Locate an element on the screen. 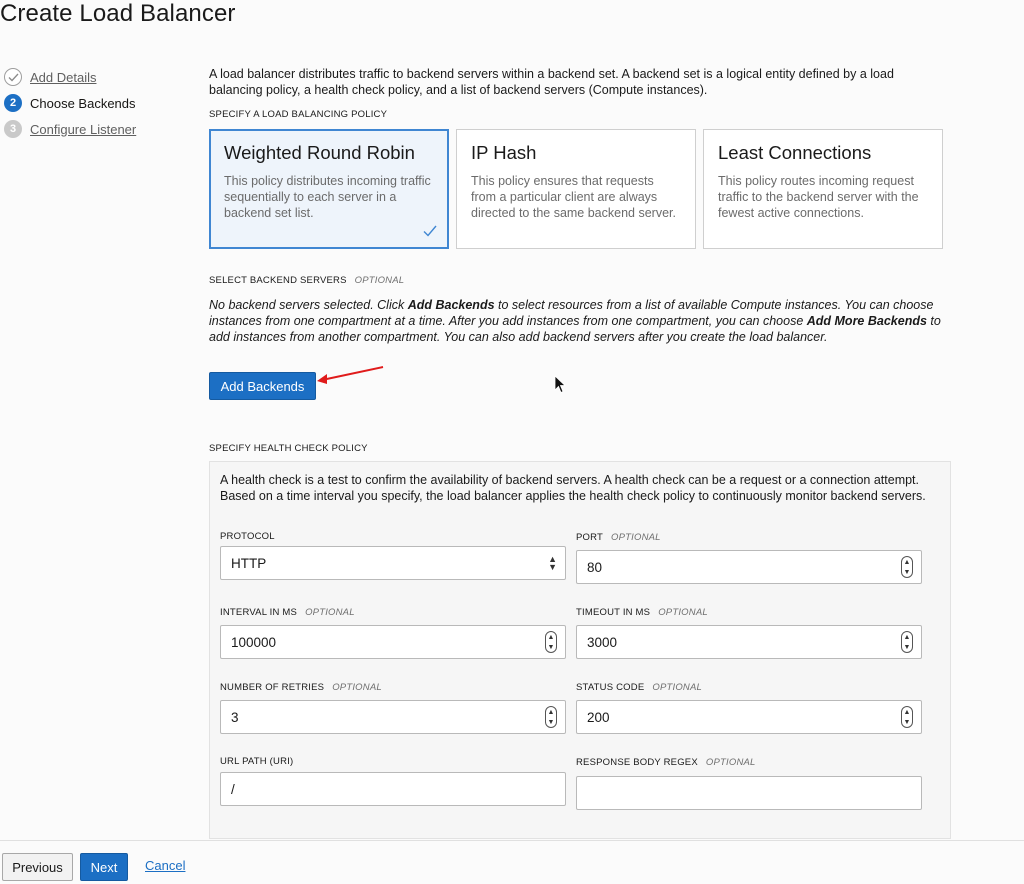 This screenshot has height=884, width=1024. timeout-value: 3000 is located at coordinates (602, 642).